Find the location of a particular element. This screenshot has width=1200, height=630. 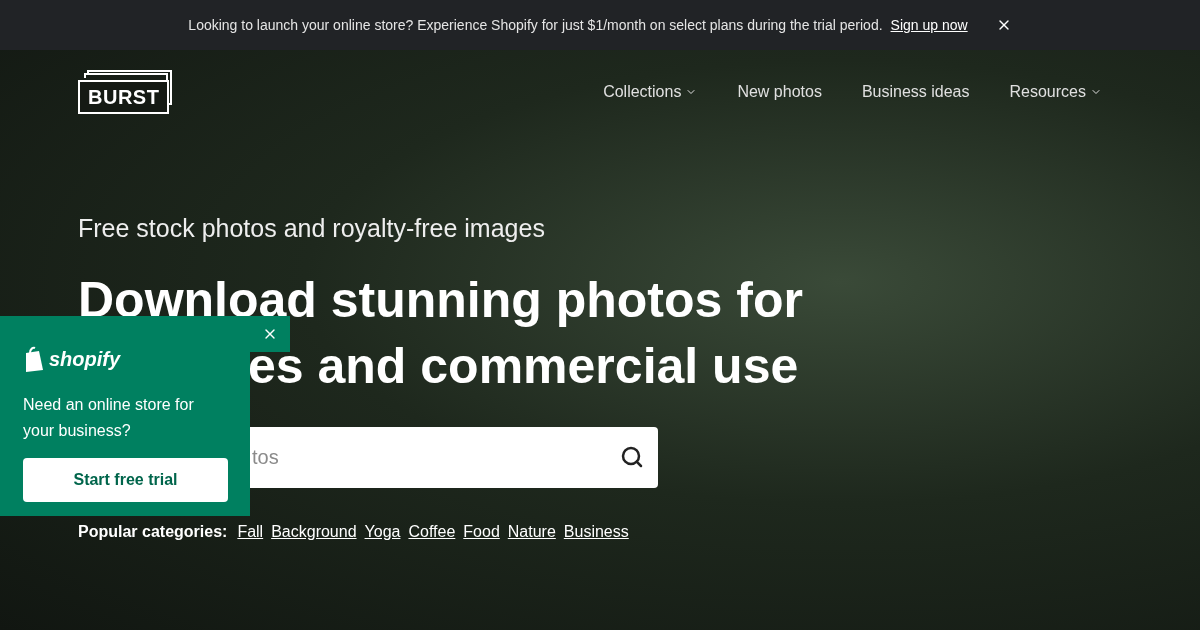

categories-label: Popular categories: is located at coordinates (153, 531).